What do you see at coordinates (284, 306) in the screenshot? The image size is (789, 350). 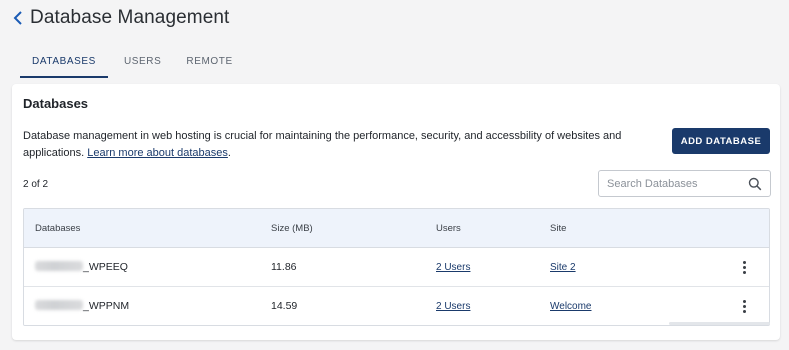 I see `size-cell: 14.59` at bounding box center [284, 306].